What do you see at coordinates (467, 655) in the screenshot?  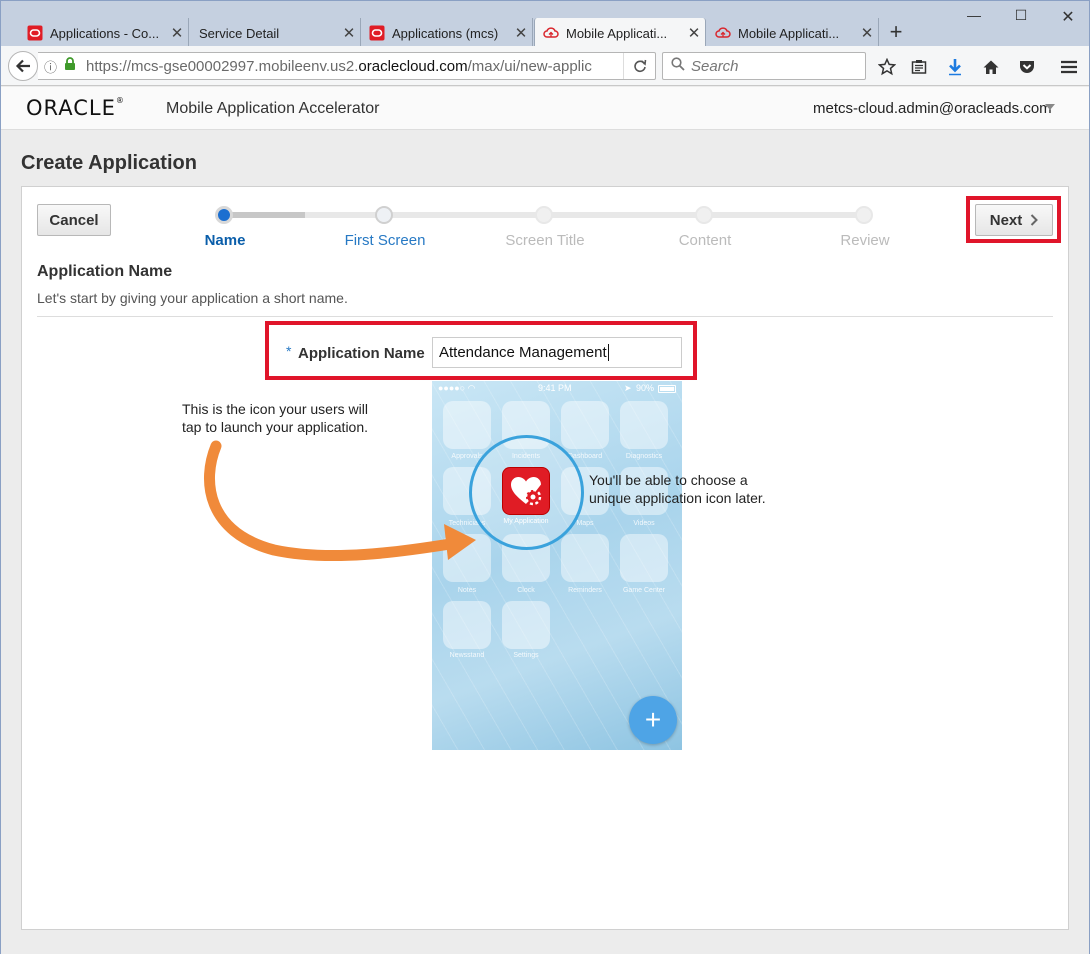 I see `app-tile-label: Newsstand` at bounding box center [467, 655].